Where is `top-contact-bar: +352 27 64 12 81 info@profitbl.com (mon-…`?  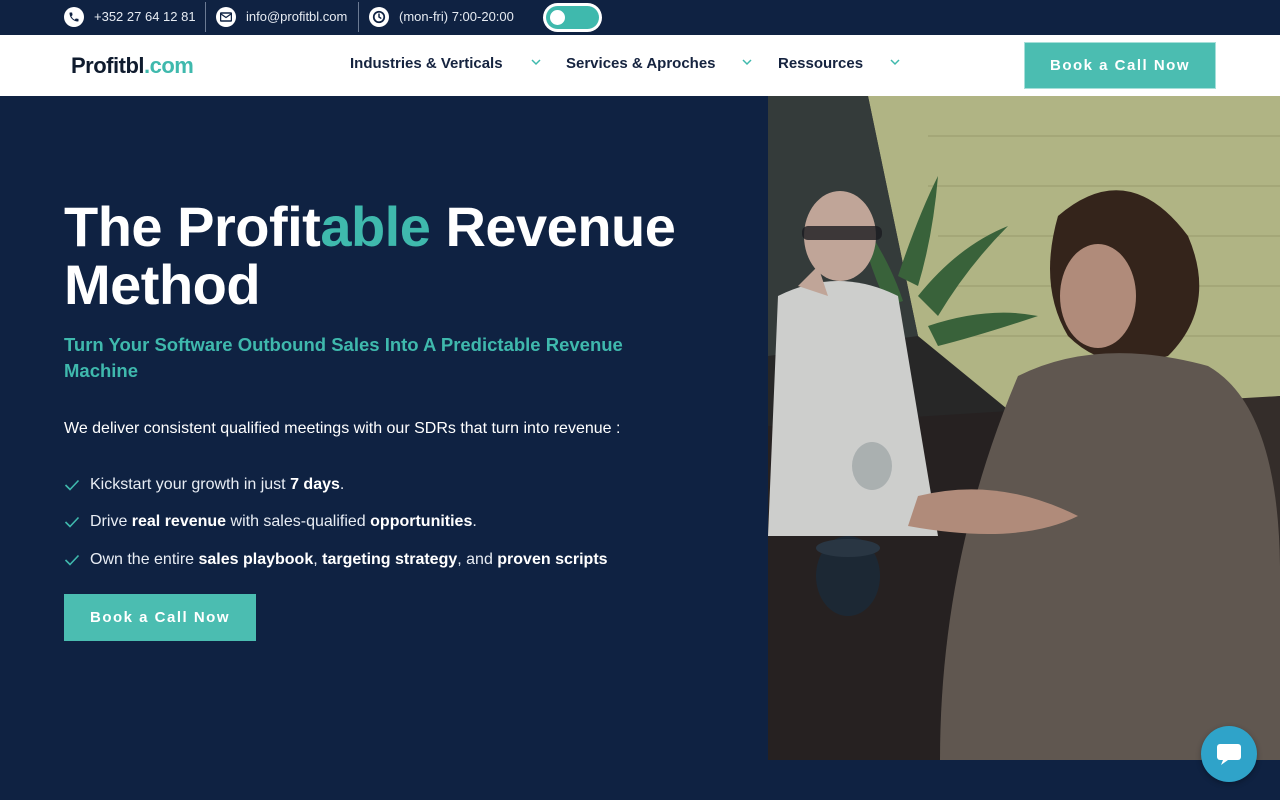
top-contact-bar: +352 27 64 12 81 info@profitbl.com (mon-… is located at coordinates (640, 17).